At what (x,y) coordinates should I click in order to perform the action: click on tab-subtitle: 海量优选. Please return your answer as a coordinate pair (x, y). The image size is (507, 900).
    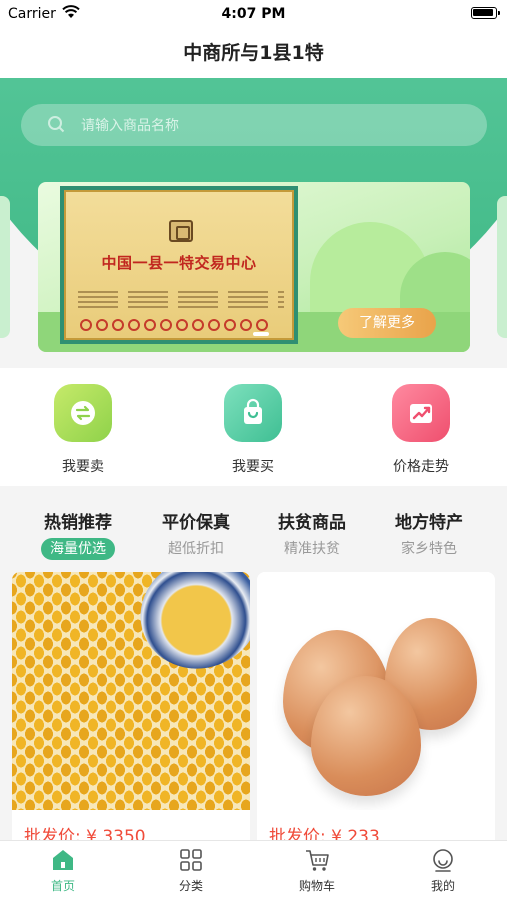
    Looking at the image, I should click on (78, 549).